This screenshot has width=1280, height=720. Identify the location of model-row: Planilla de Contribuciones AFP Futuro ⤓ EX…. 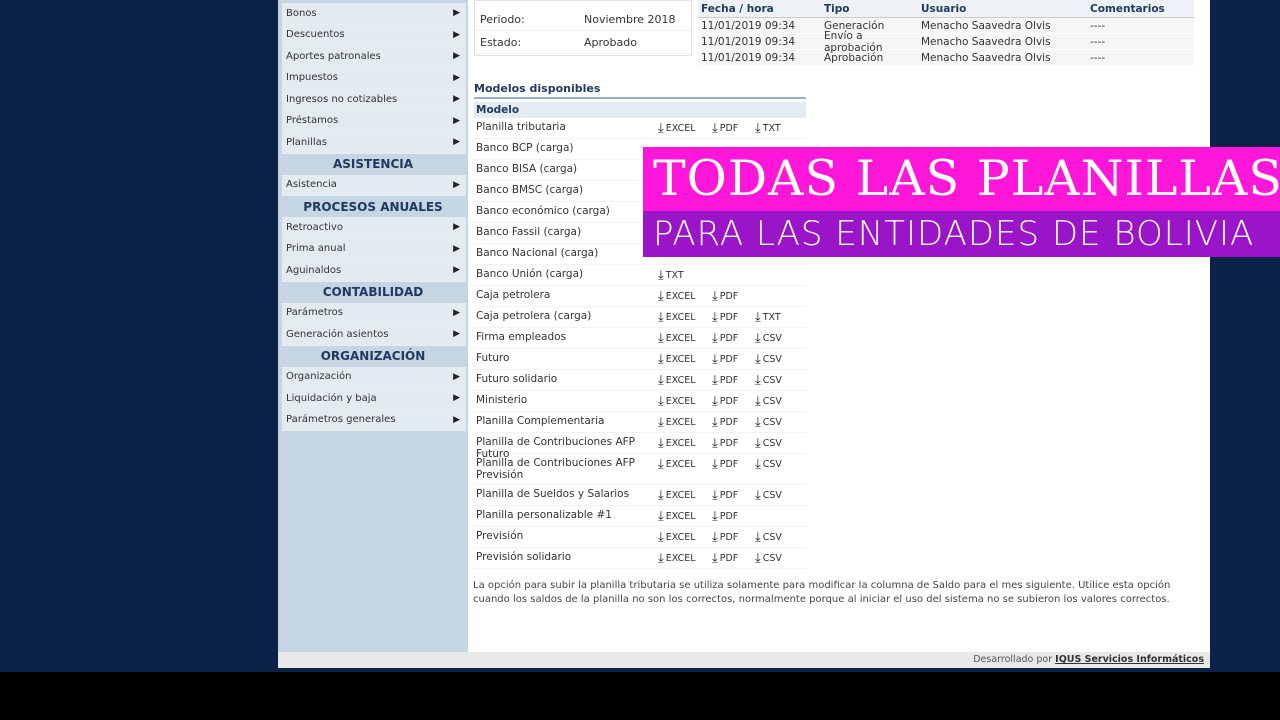
(640, 446).